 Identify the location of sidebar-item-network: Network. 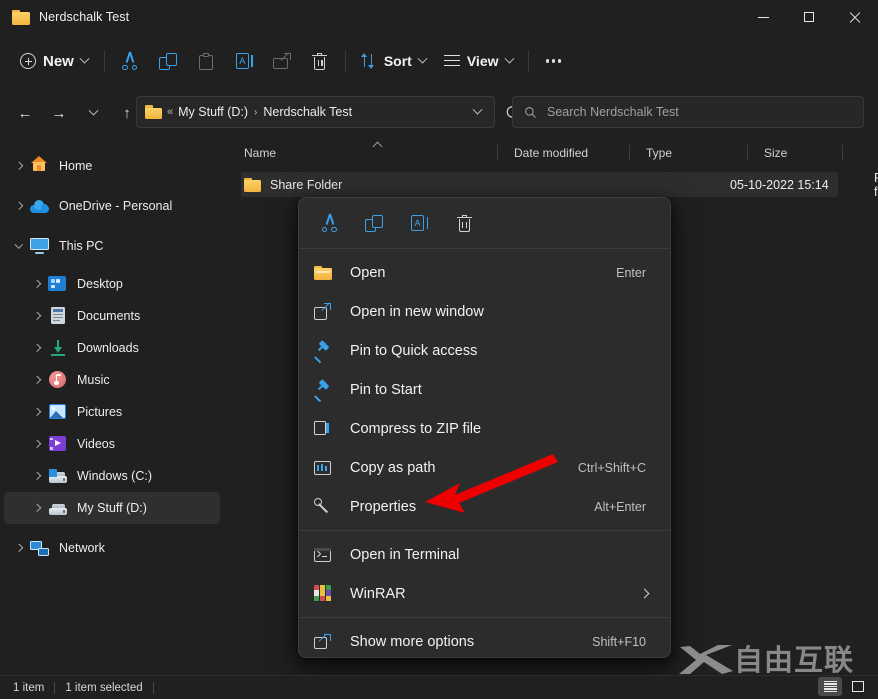
(112, 548).